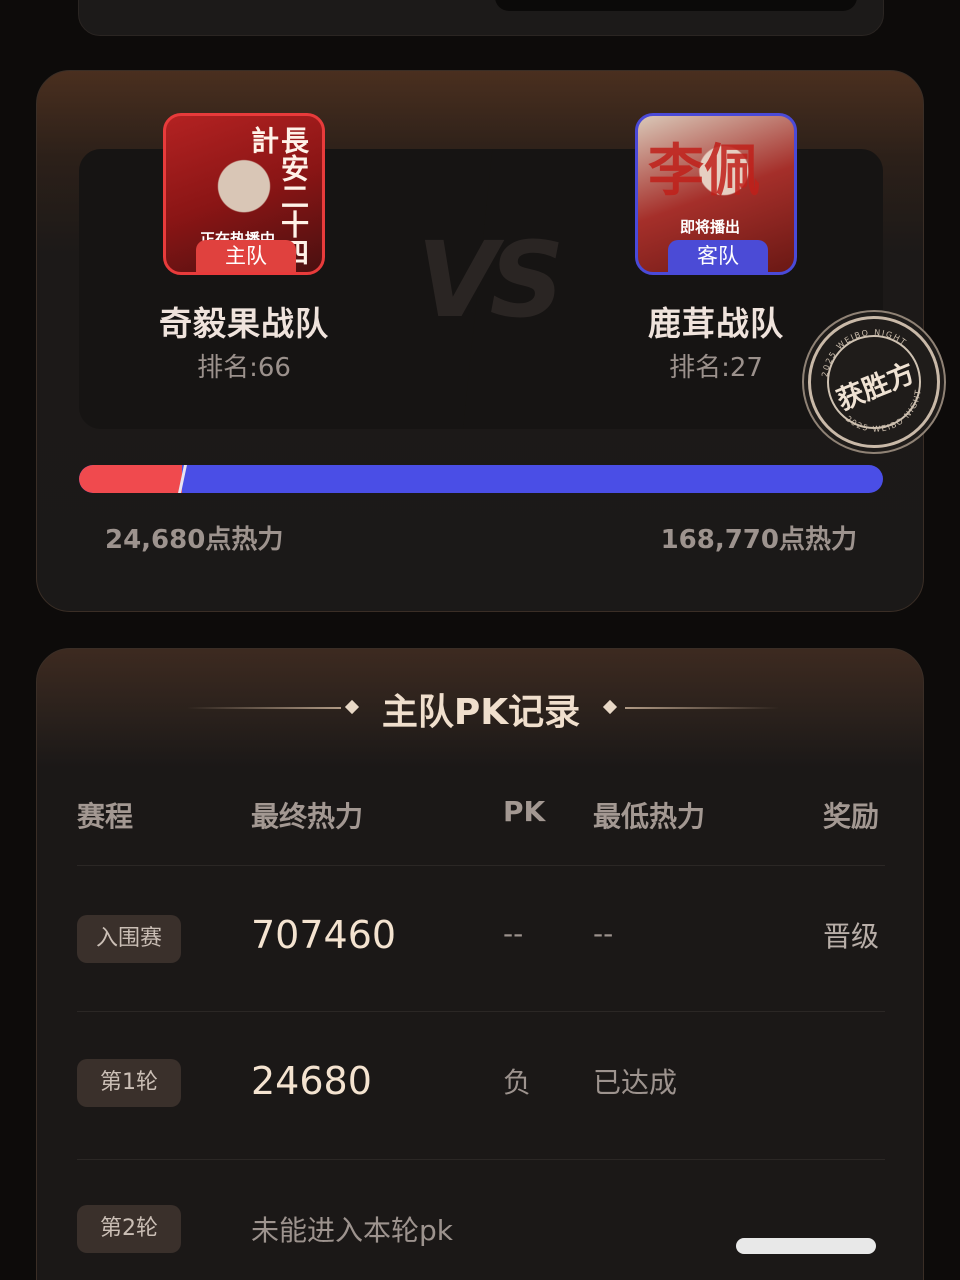  I want to click on header-final-heat: 最终热力, so click(307, 816).